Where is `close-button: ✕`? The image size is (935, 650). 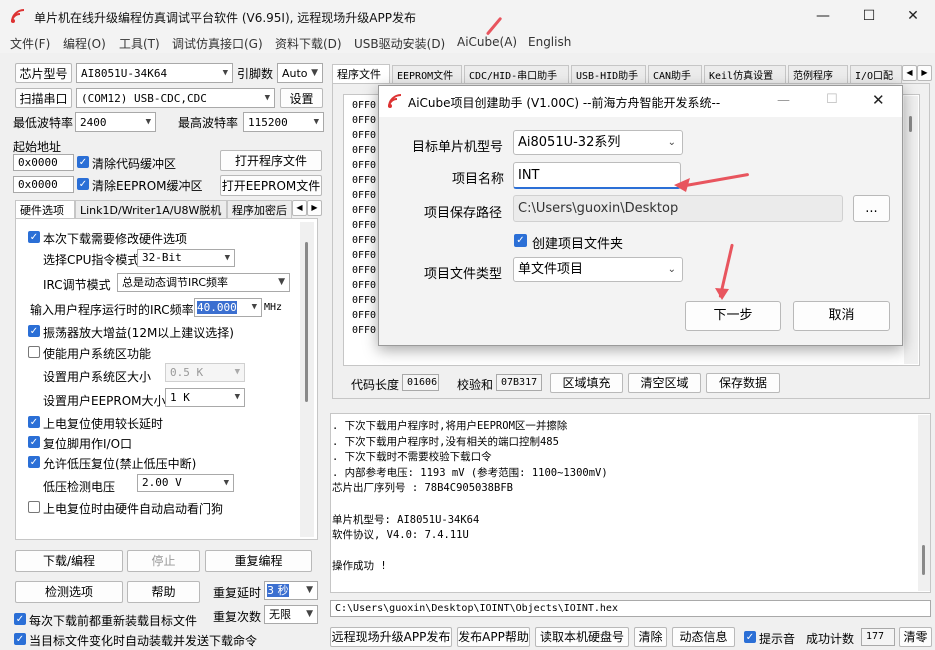
close-button: ✕ is located at coordinates (912, 16).